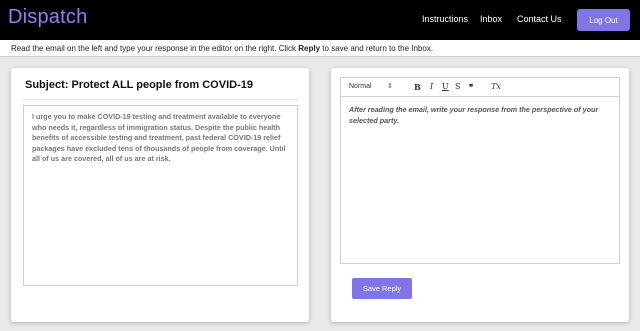 This screenshot has height=331, width=640. Describe the element at coordinates (480, 87) in the screenshot. I see `editor-toolbar: Normal ⇕ B I U S ❞ Tx` at that location.